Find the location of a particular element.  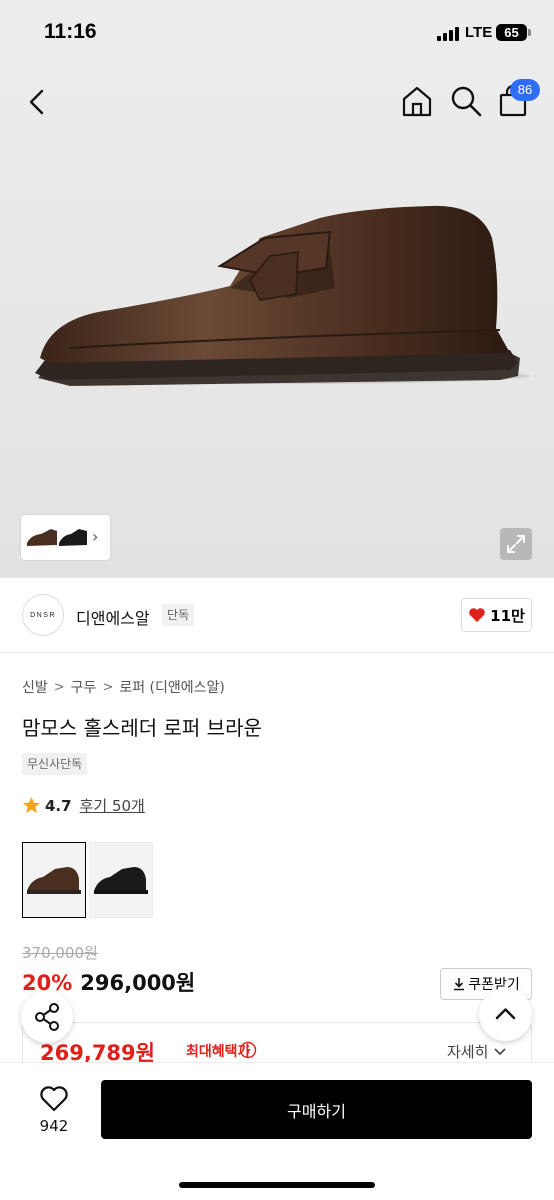

brand-logo: DNSR is located at coordinates (43, 615).